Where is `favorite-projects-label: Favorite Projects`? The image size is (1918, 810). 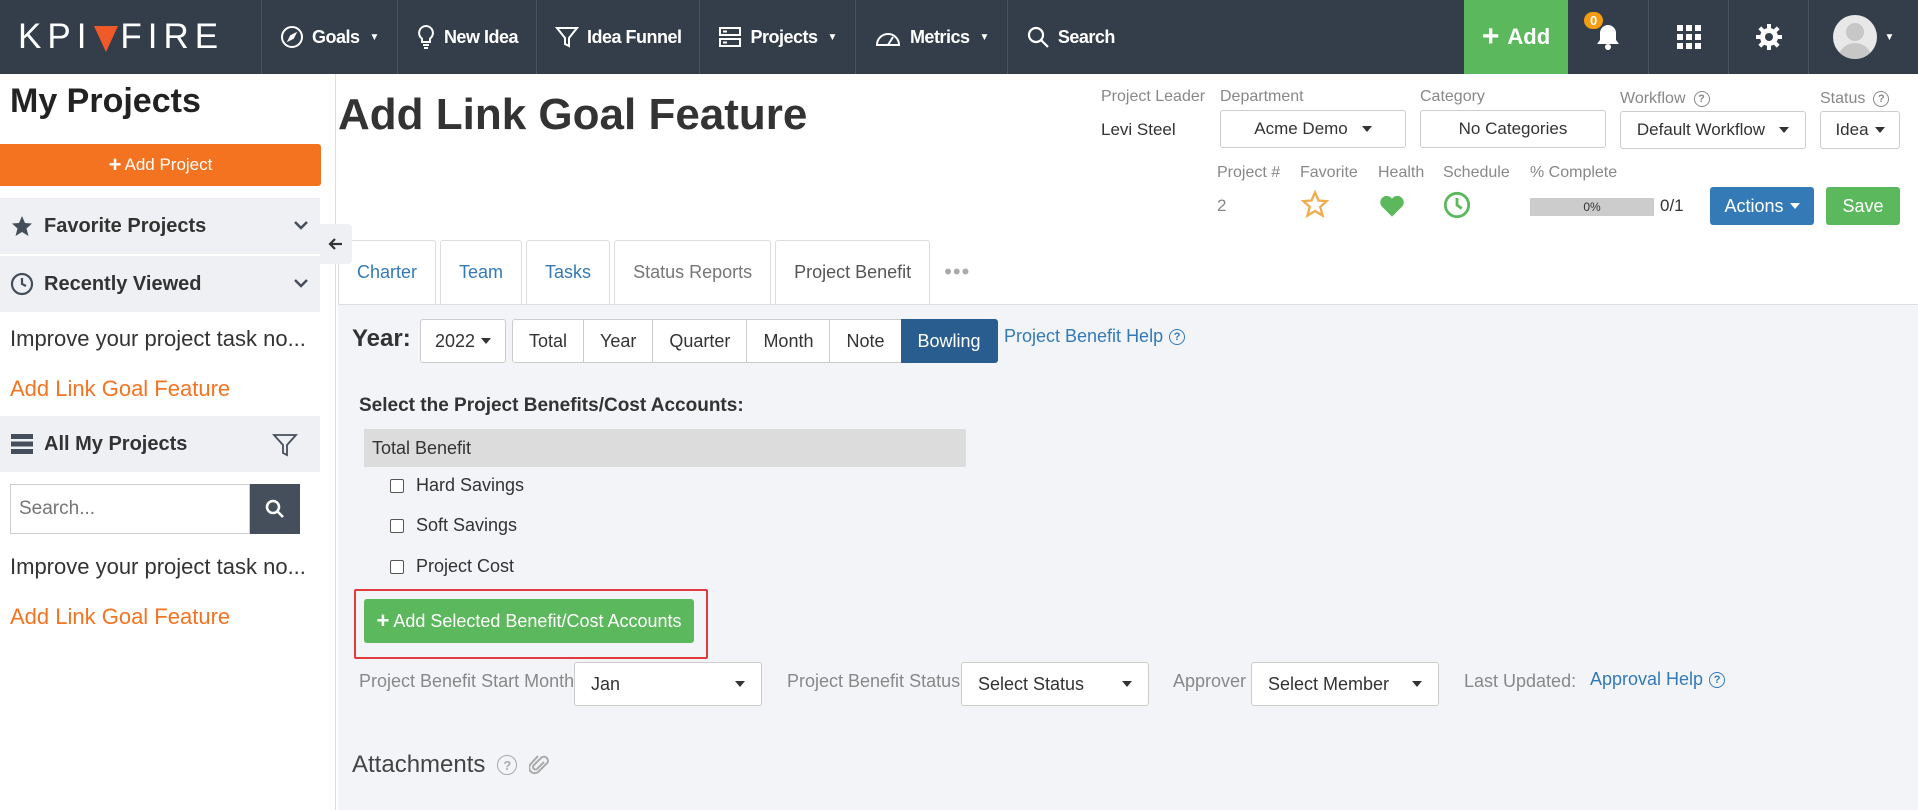
favorite-projects-label: Favorite Projects is located at coordinates (125, 225).